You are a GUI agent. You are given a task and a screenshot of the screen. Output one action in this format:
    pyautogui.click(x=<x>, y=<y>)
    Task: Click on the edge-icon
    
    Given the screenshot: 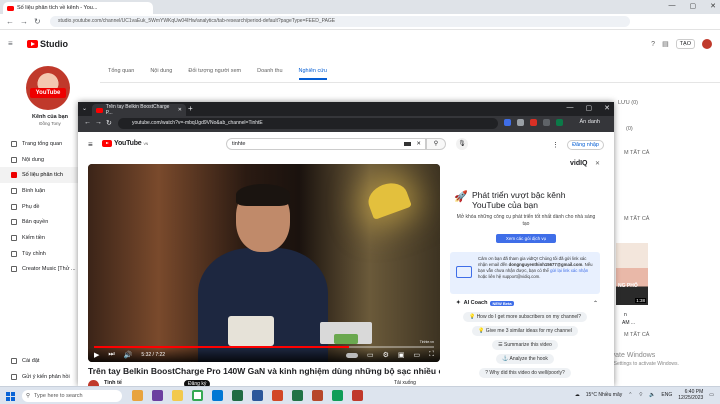 What is the action you would take?
    pyautogui.click(x=217, y=395)
    